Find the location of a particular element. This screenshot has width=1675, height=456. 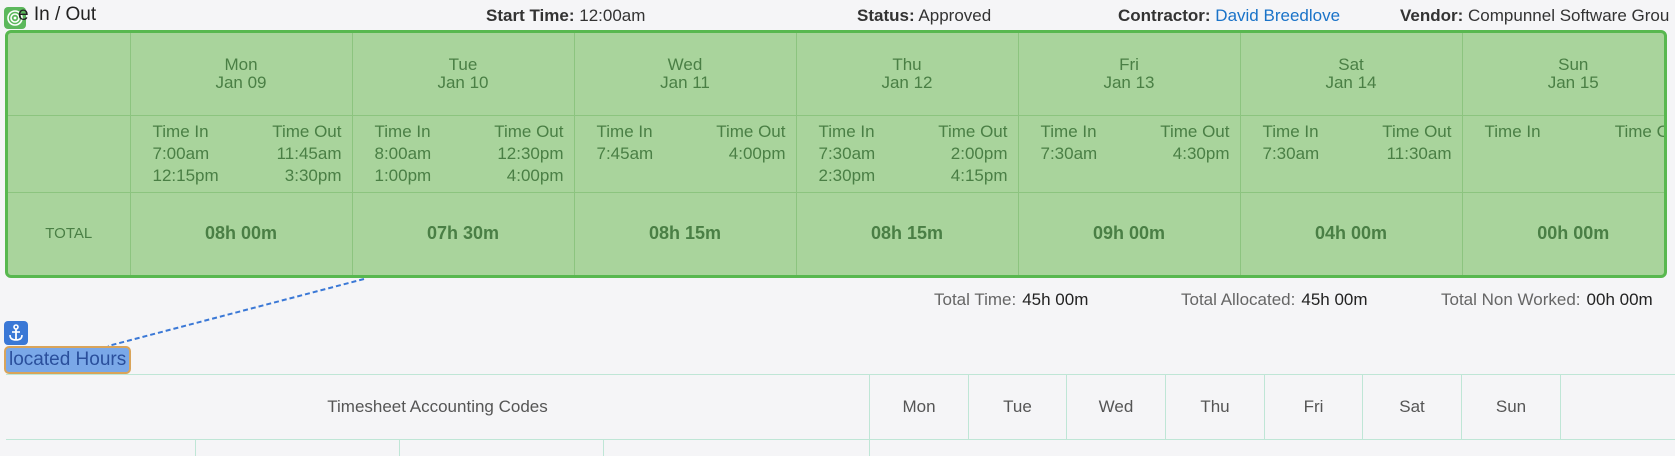

total-row-label: TOTAL is located at coordinates (69, 233).